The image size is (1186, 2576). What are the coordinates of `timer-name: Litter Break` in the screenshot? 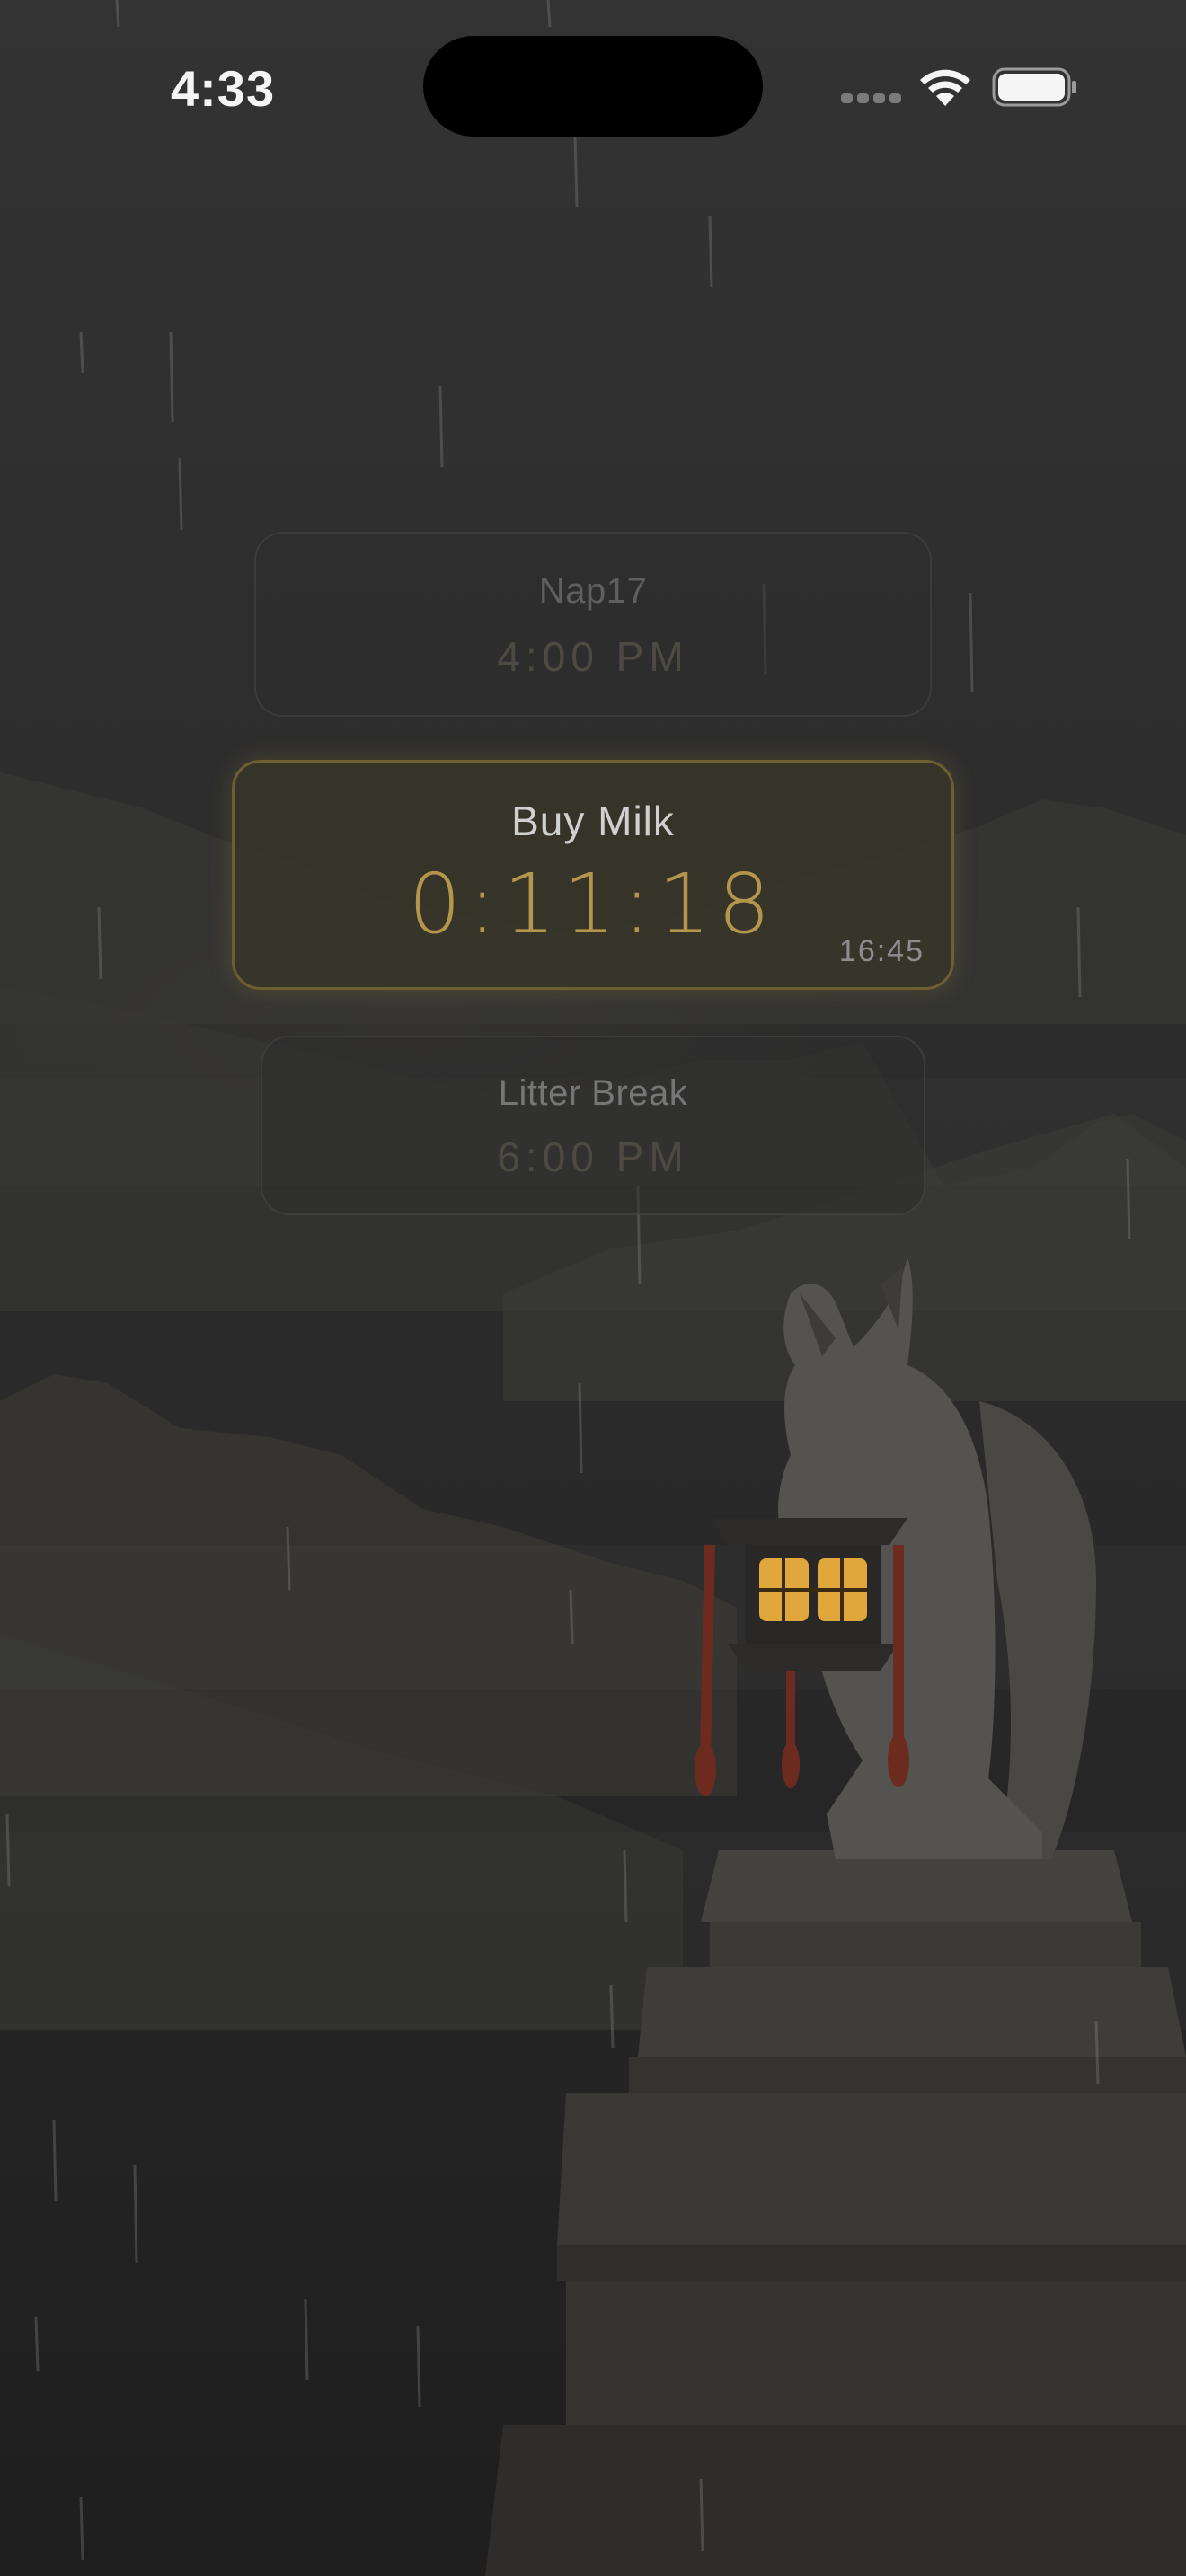 It's located at (593, 1093).